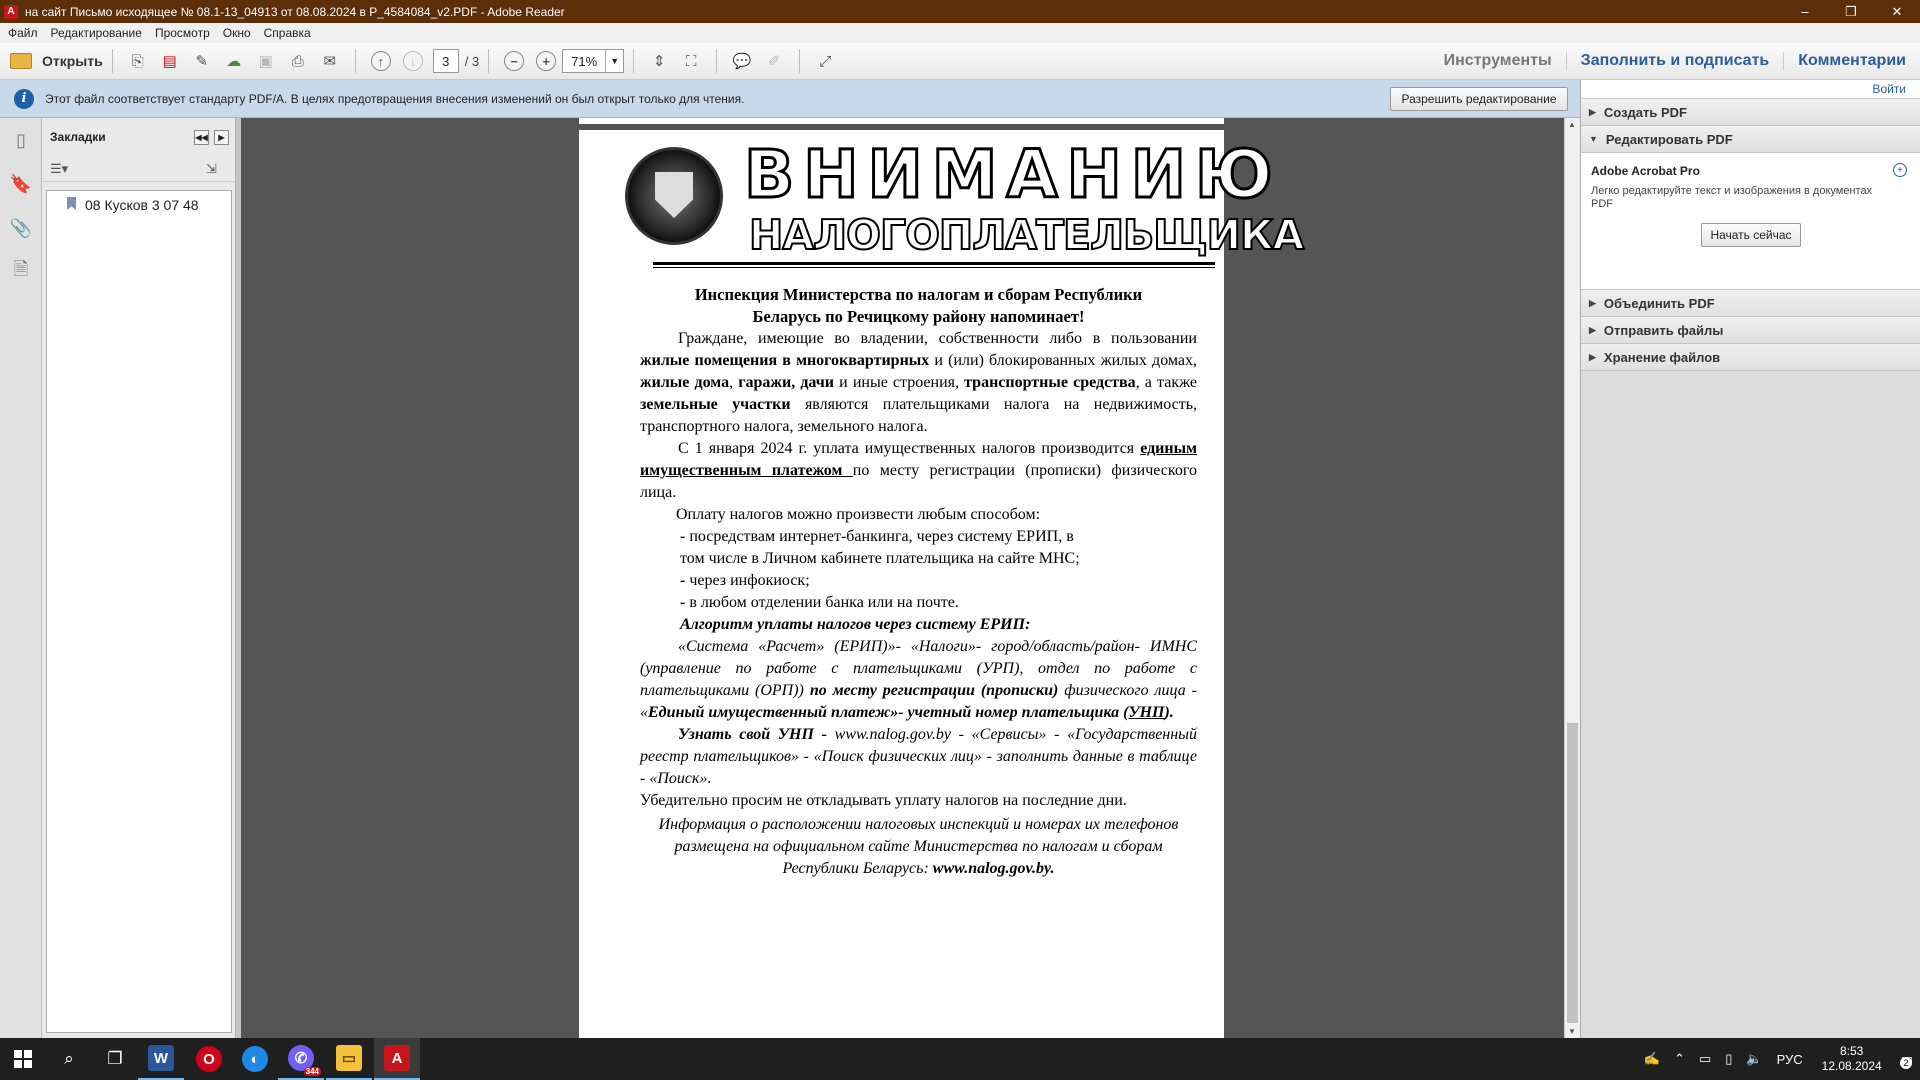  I want to click on fit-width-icon: ⛶, so click(691, 61).